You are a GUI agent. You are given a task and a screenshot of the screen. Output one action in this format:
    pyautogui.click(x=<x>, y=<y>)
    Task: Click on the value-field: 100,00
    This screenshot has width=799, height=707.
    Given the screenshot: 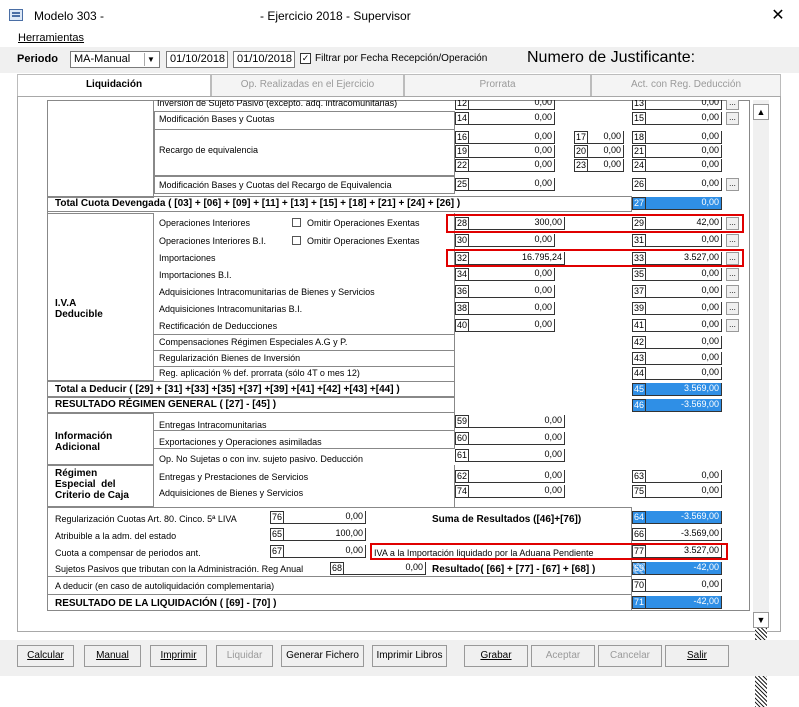 What is the action you would take?
    pyautogui.click(x=325, y=534)
    